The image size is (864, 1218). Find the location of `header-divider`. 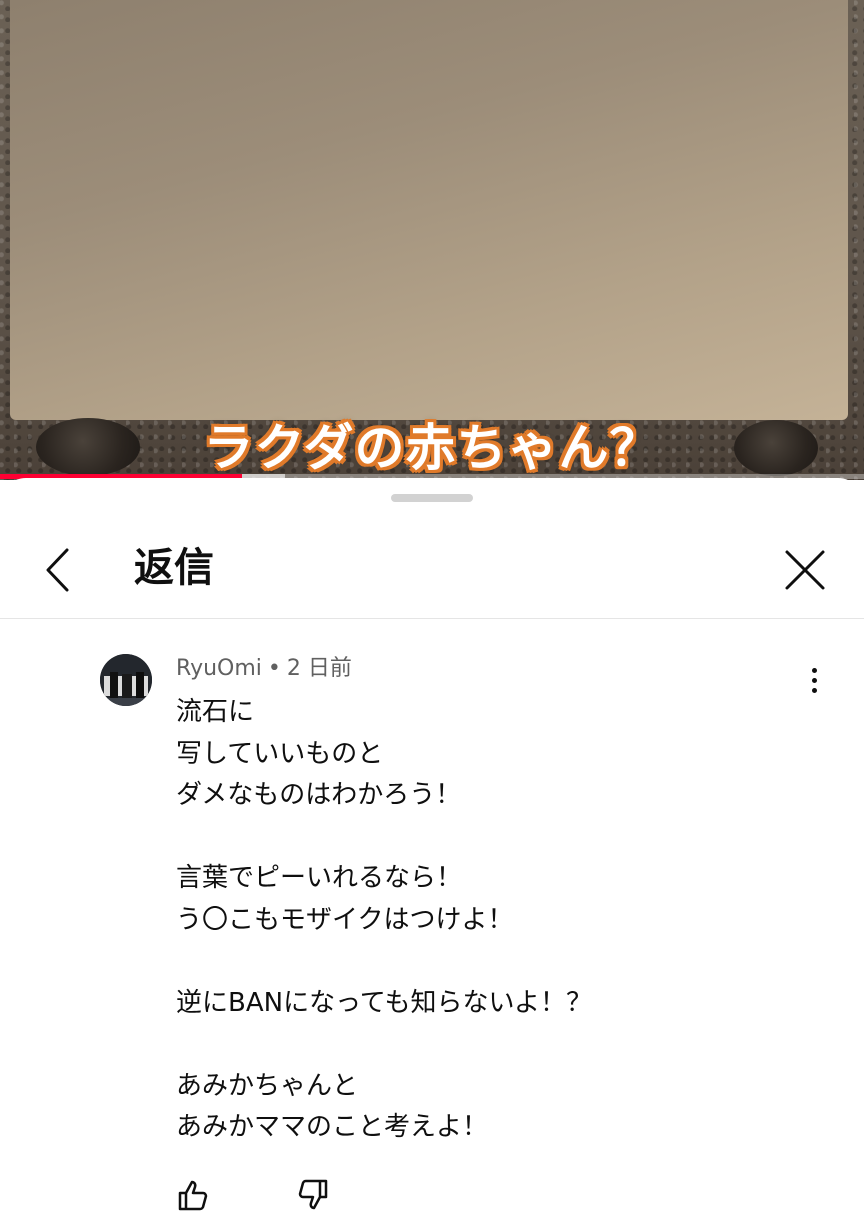

header-divider is located at coordinates (432, 618).